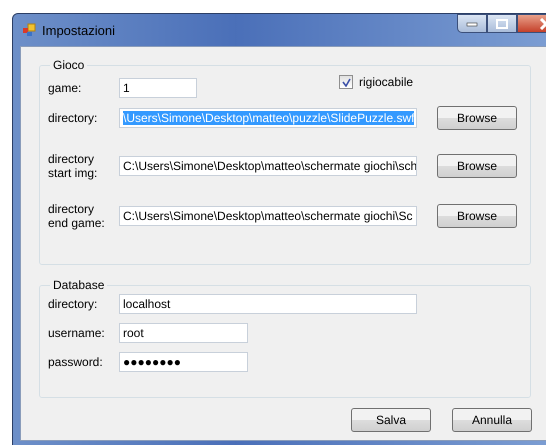 The height and width of the screenshot is (445, 546). What do you see at coordinates (346, 82) in the screenshot?
I see `checkbox` at bounding box center [346, 82].